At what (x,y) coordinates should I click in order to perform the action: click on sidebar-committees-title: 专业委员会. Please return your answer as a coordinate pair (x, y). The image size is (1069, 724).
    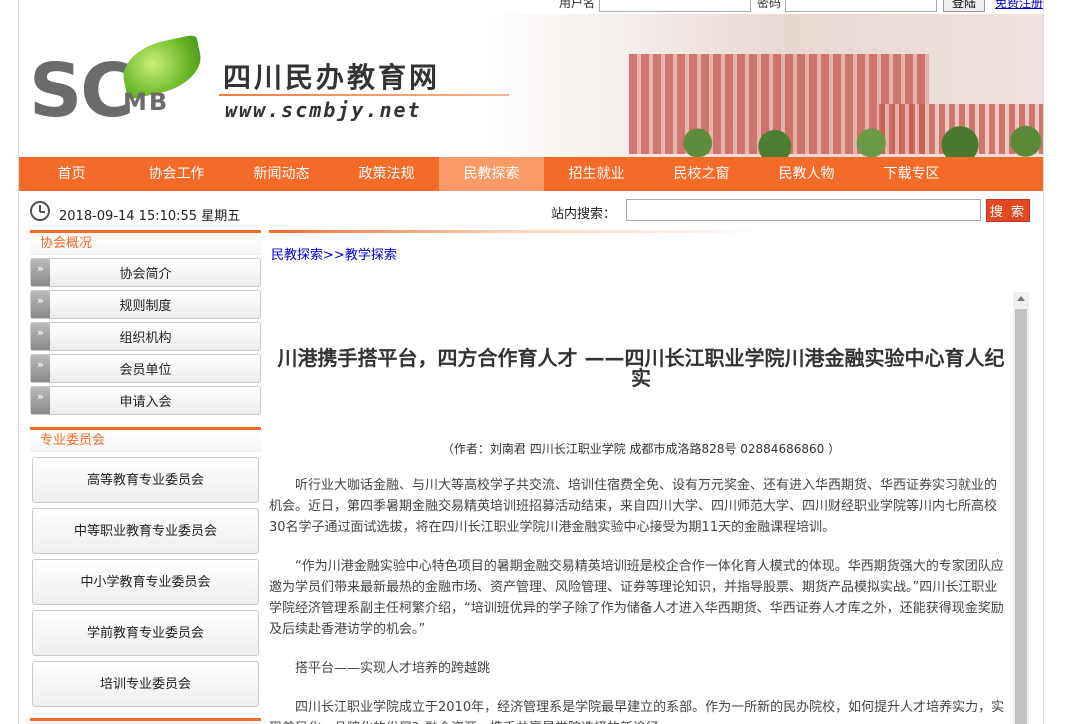
    Looking at the image, I should click on (145, 441).